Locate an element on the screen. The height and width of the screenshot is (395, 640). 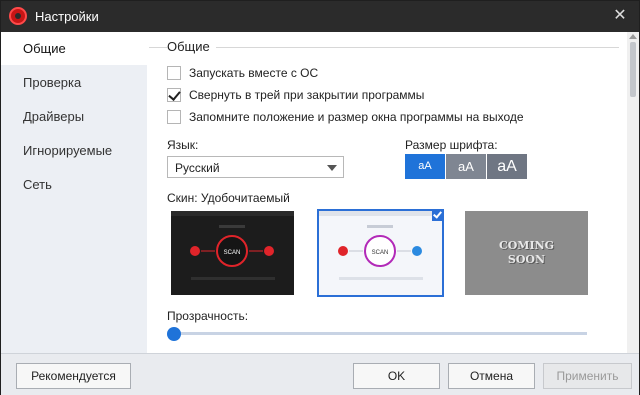
option-label: Свернуть в трей при закрытии программы is located at coordinates (307, 95).